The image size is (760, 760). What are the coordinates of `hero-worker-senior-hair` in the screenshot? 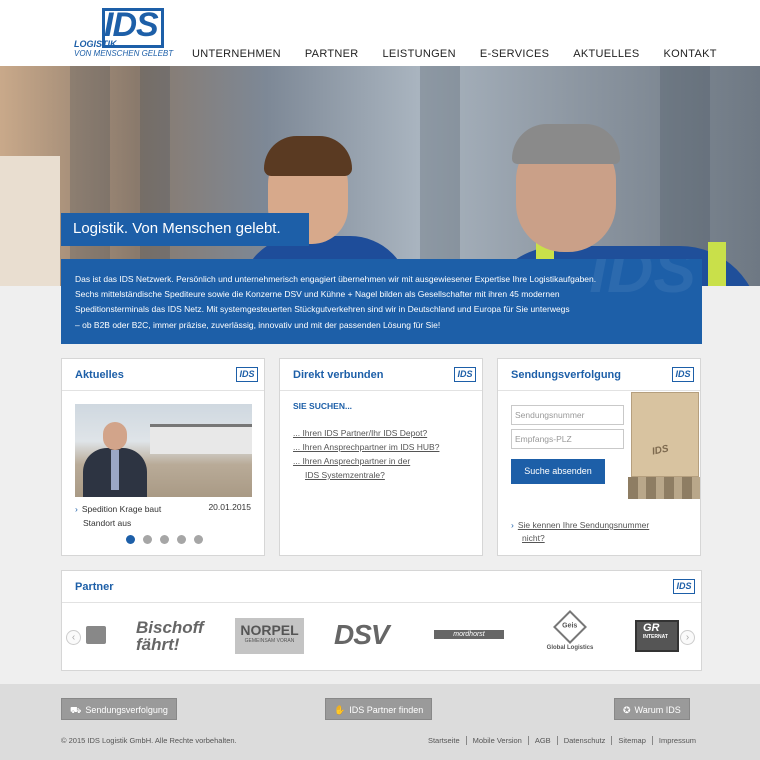 It's located at (566, 144).